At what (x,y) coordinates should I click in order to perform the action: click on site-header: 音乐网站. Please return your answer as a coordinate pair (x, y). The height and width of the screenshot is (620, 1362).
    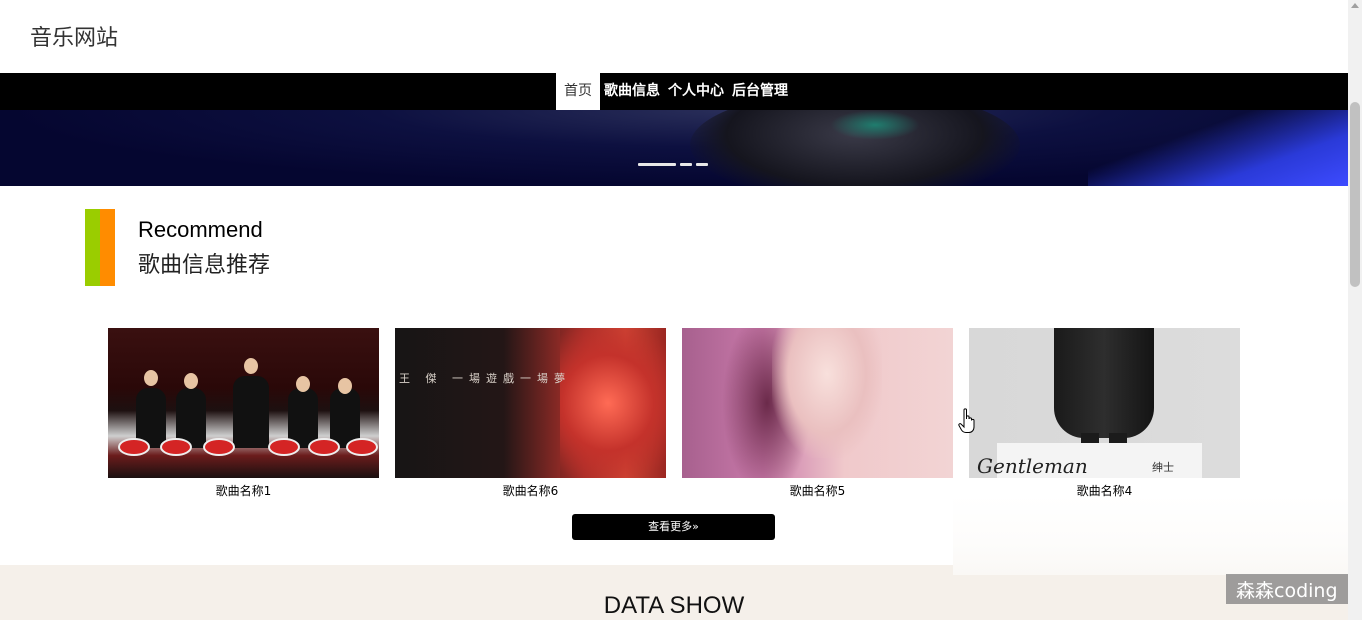
    Looking at the image, I should click on (674, 36).